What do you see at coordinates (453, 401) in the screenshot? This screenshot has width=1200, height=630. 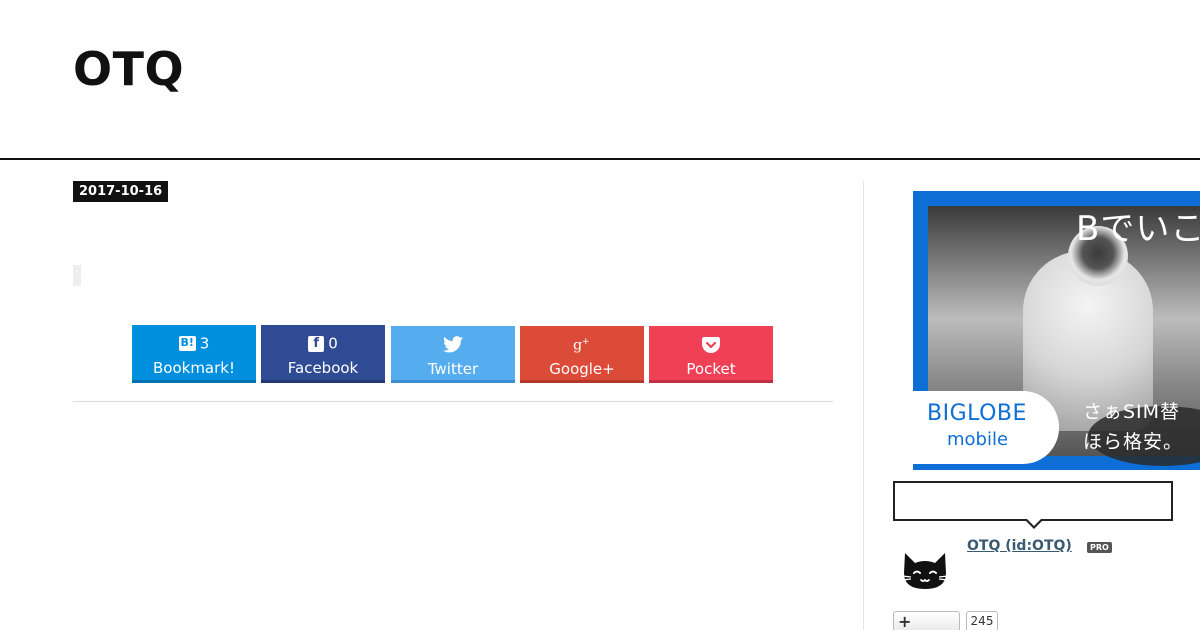 I see `entry-footer-divider` at bounding box center [453, 401].